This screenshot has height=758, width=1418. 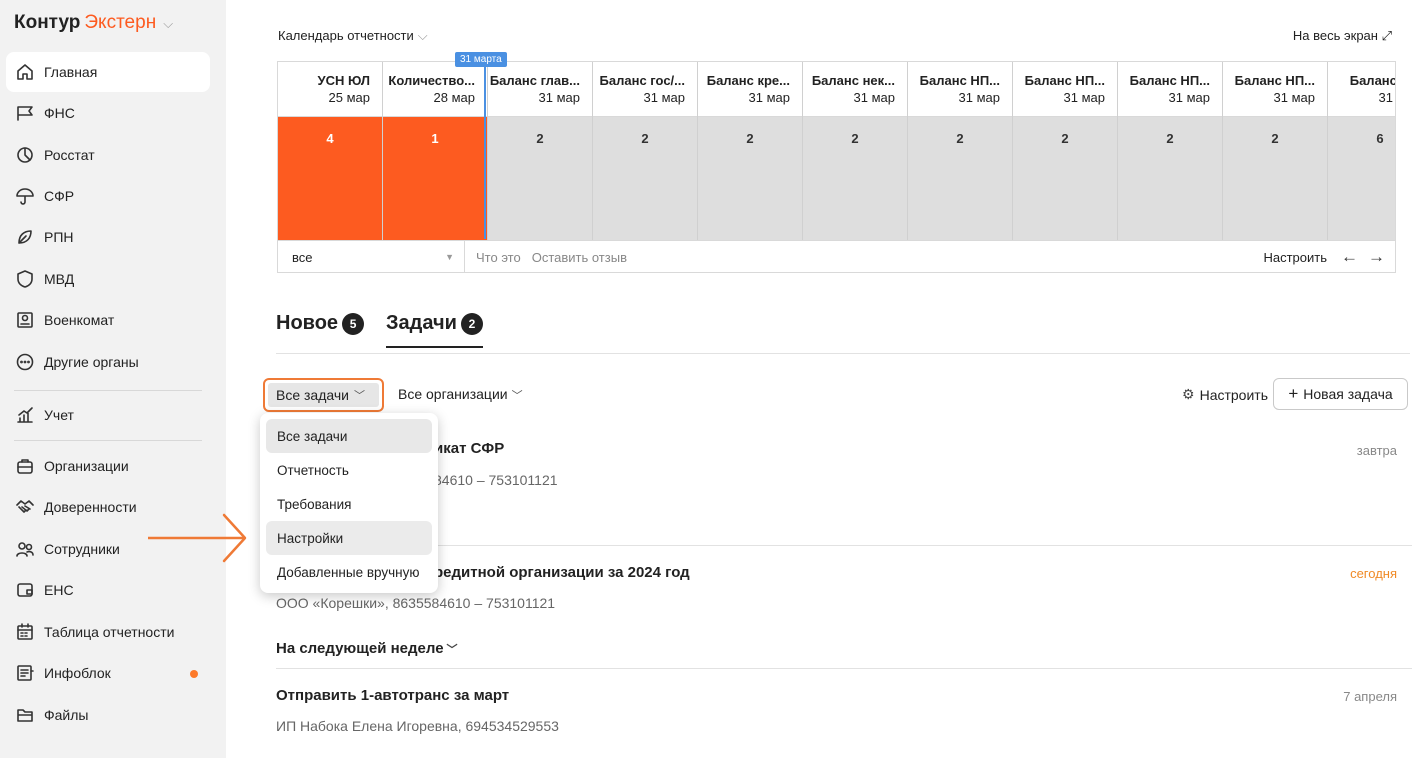 What do you see at coordinates (59, 196) in the screenshot?
I see `sidebar-item-label: СФР` at bounding box center [59, 196].